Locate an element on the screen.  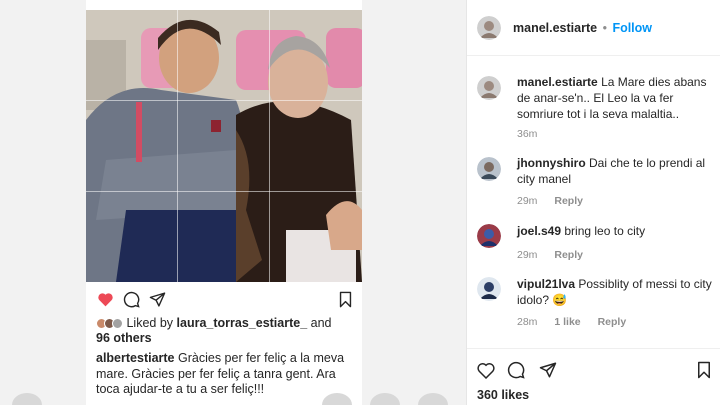
liked-by-user-link: laura_torras_estiarte_ is located at coordinates (242, 323).